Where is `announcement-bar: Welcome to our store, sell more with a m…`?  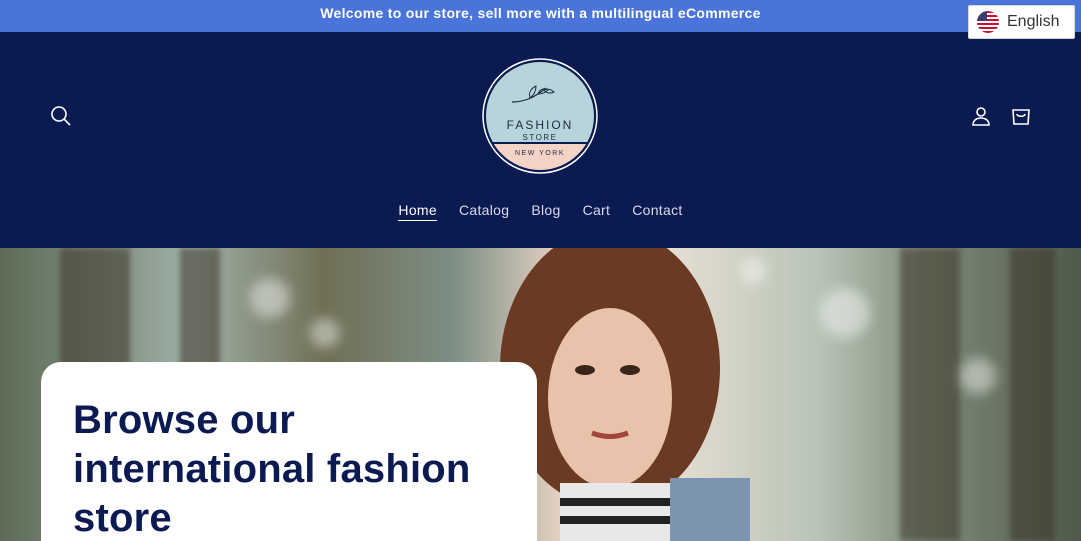
announcement-bar: Welcome to our store, sell more with a m… is located at coordinates (540, 16).